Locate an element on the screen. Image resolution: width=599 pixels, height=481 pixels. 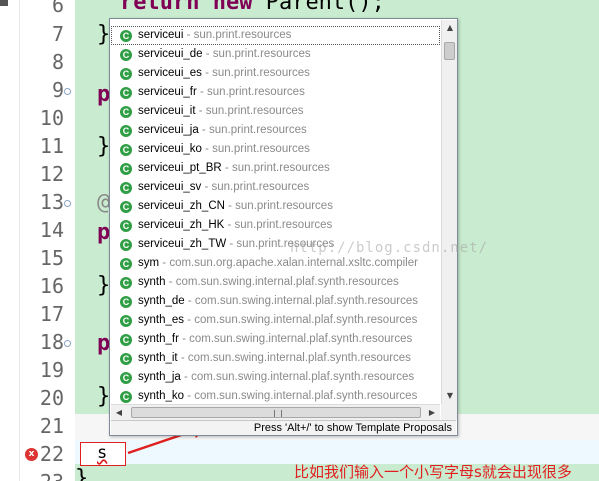
proposal-label: serviceui_ja - sun.print.resources is located at coordinates (222, 130).